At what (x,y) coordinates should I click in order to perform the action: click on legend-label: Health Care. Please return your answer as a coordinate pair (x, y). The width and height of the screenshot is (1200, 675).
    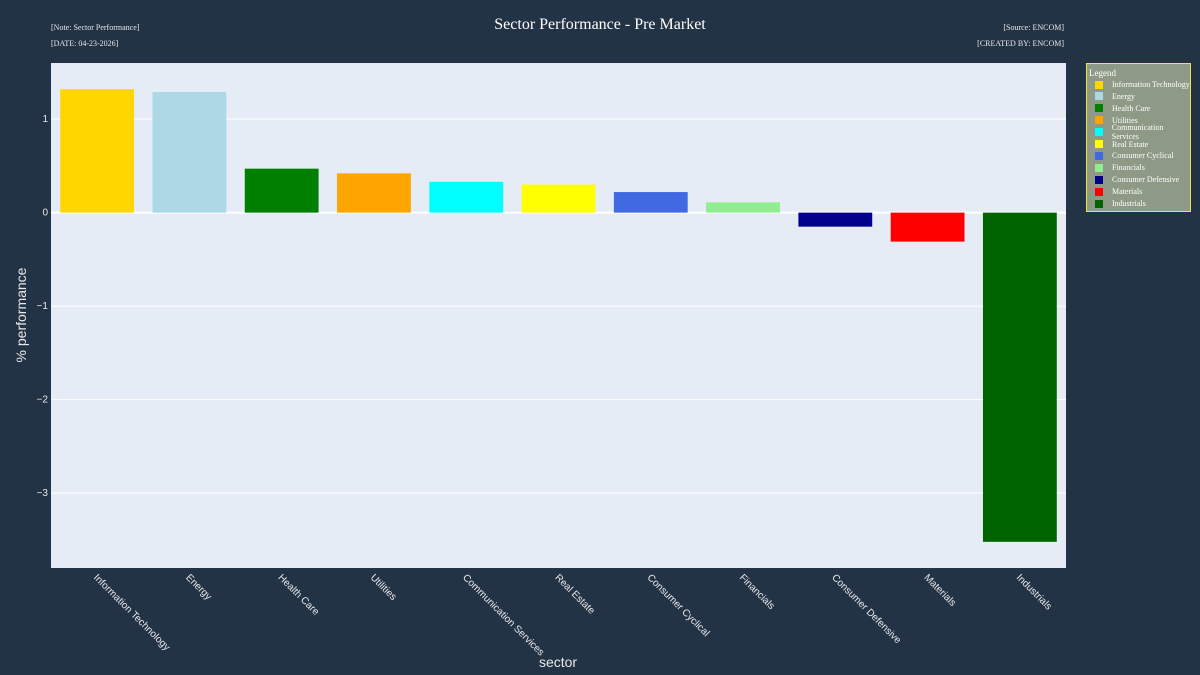
    Looking at the image, I should click on (1131, 108).